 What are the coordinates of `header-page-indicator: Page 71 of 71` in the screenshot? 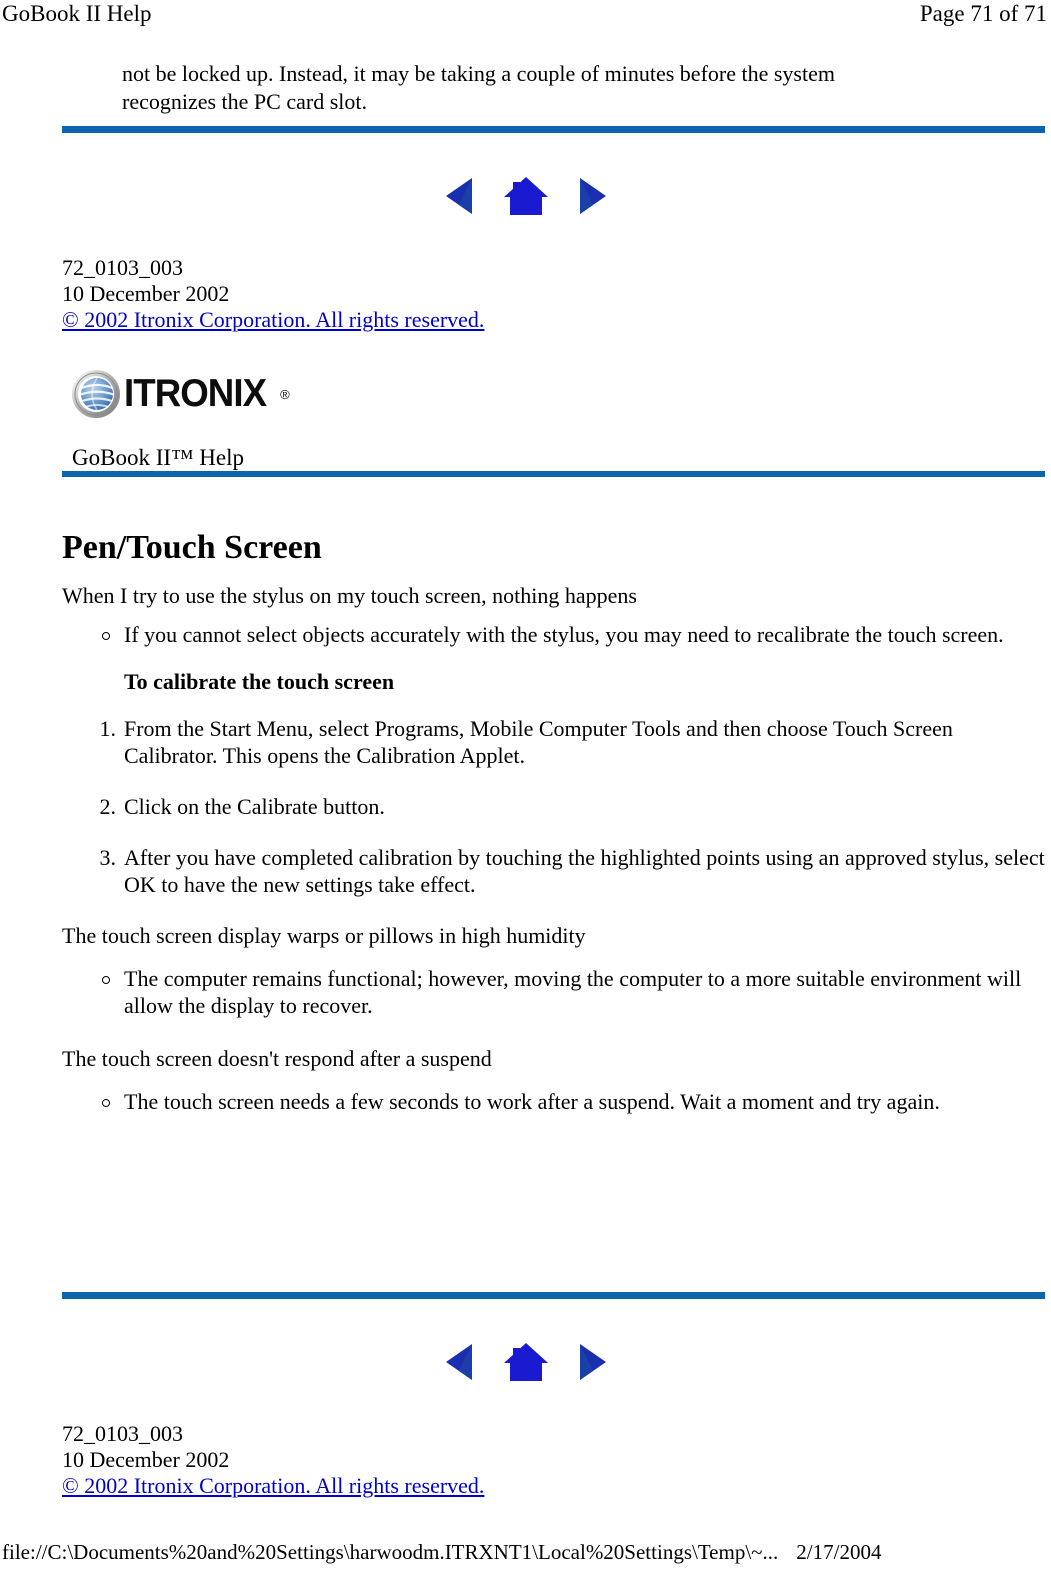 It's located at (983, 13).